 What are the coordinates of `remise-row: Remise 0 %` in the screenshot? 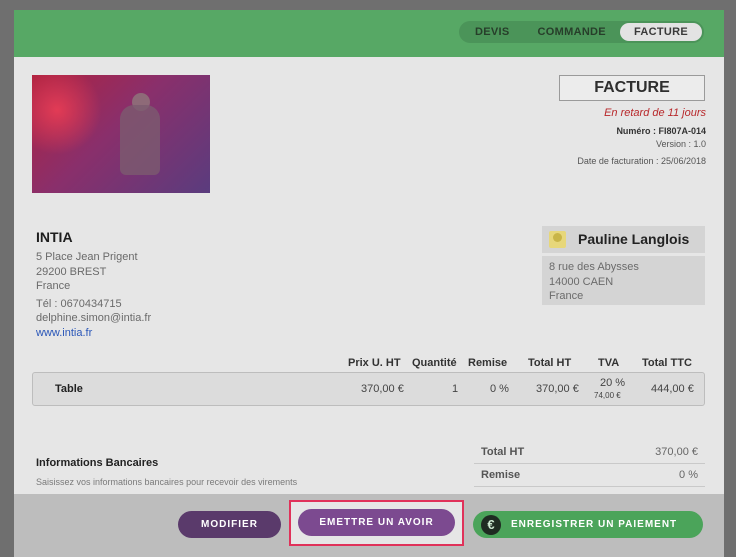 It's located at (589, 475).